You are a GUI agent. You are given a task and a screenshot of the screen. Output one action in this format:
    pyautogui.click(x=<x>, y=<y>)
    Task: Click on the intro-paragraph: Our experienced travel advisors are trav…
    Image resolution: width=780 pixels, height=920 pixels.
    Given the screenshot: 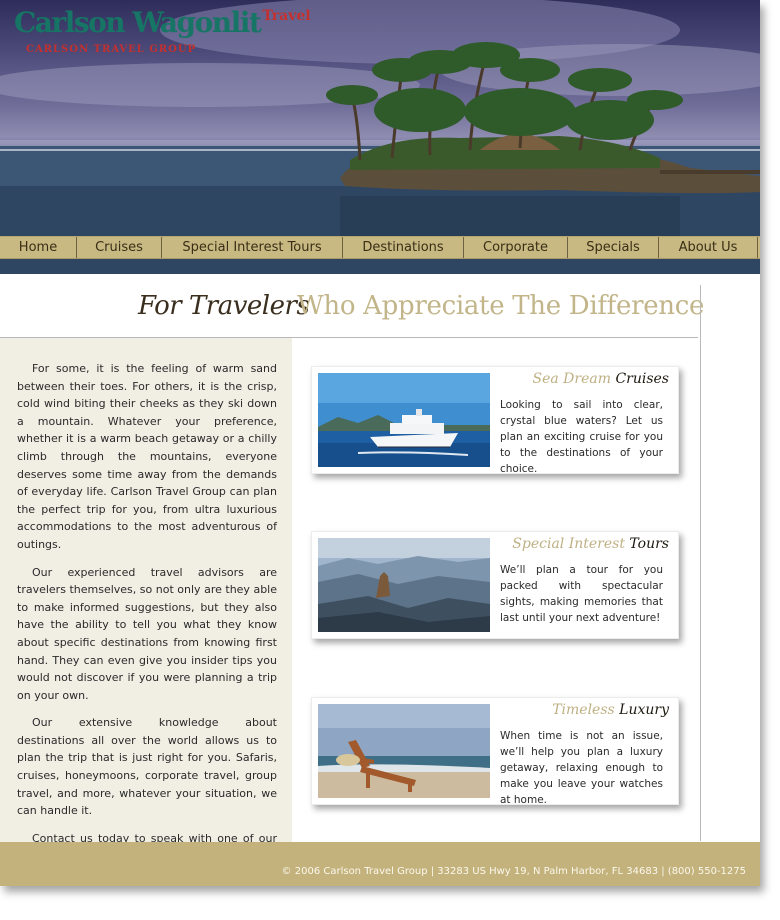 What is the action you would take?
    pyautogui.click(x=147, y=633)
    